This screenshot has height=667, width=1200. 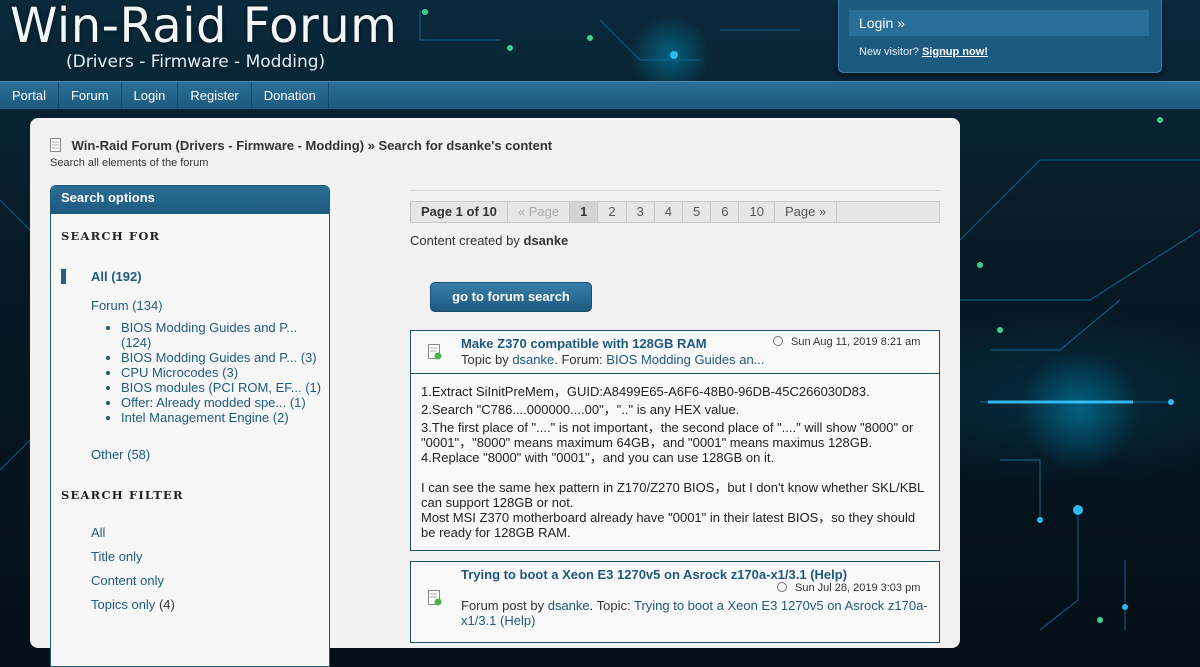 I want to click on prev-page-button: « Page, so click(x=539, y=212).